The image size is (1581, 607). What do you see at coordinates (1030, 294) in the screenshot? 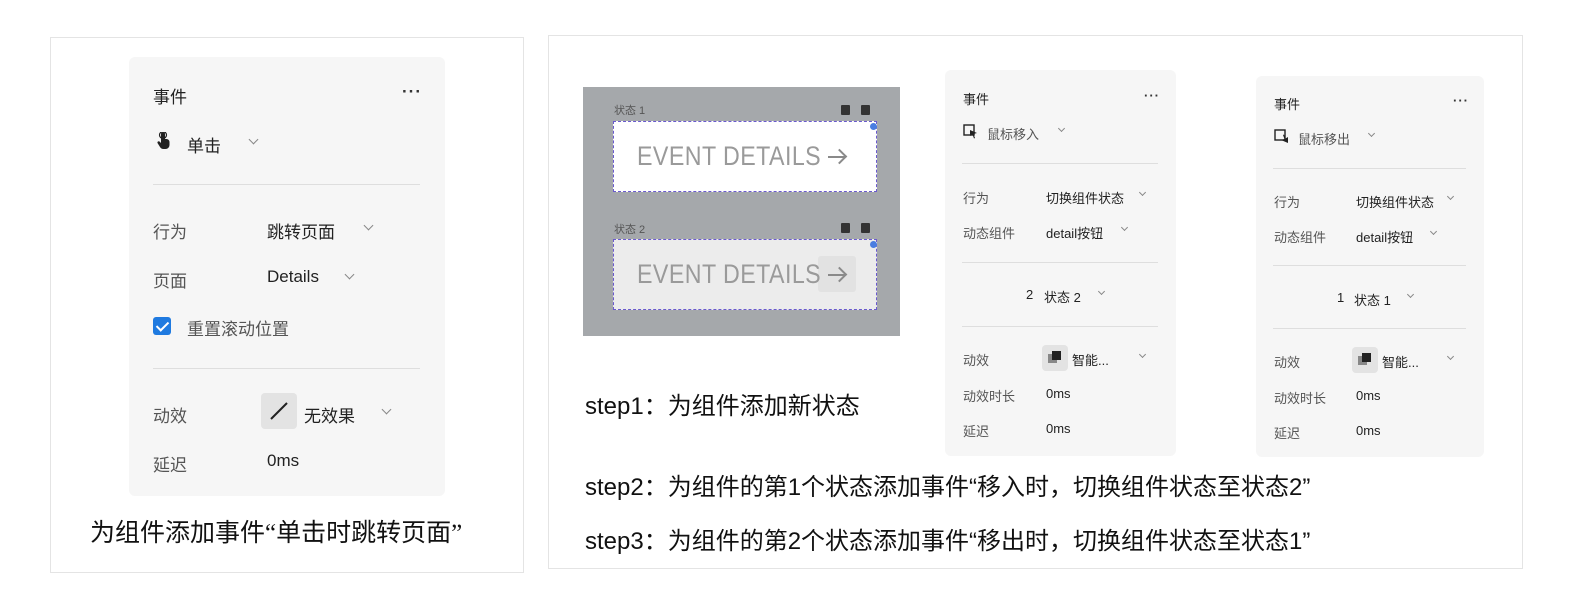
I see `state-number: 2` at bounding box center [1030, 294].